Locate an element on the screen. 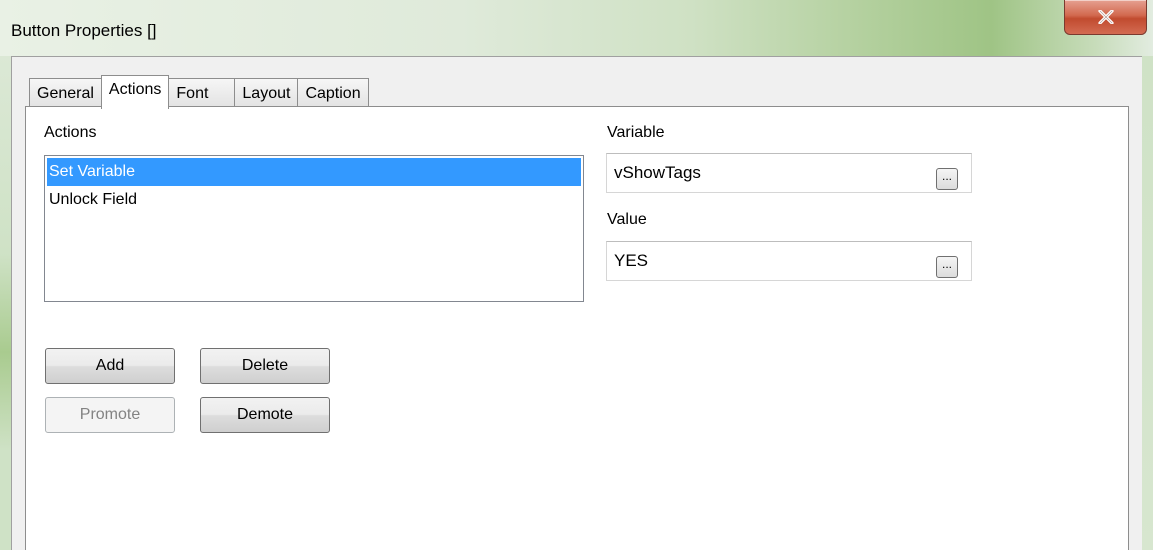 The width and height of the screenshot is (1153, 550). window-title: Button Properties [] is located at coordinates (84, 30).